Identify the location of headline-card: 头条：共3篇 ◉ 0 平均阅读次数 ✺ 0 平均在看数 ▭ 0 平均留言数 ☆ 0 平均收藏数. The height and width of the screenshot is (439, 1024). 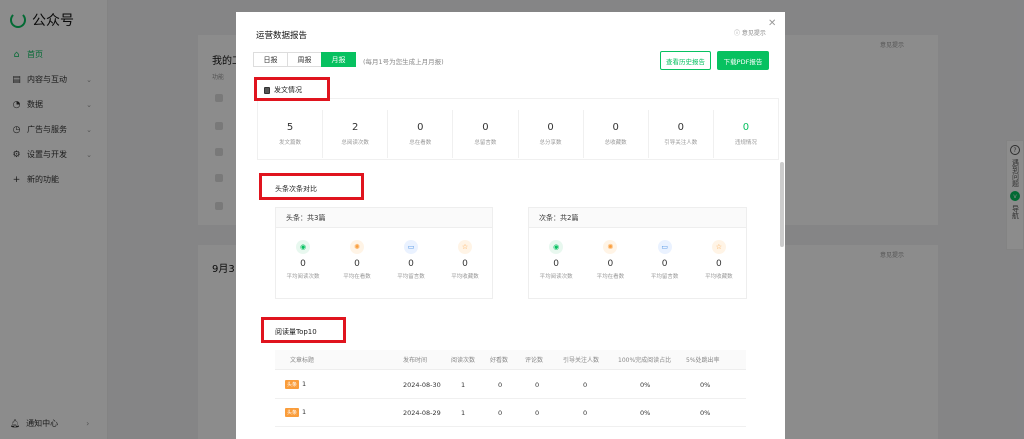
(384, 253).